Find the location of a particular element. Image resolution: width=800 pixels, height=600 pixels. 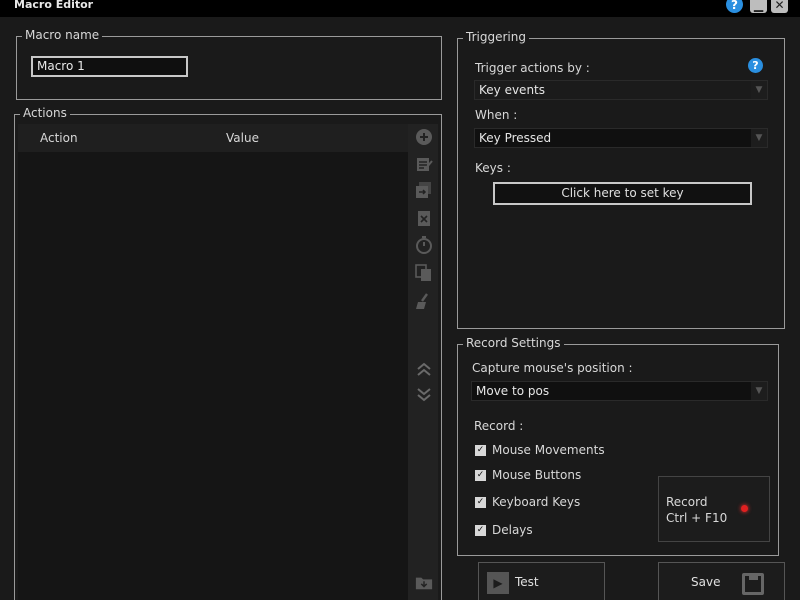

add-action-icon is located at coordinates (424, 137).